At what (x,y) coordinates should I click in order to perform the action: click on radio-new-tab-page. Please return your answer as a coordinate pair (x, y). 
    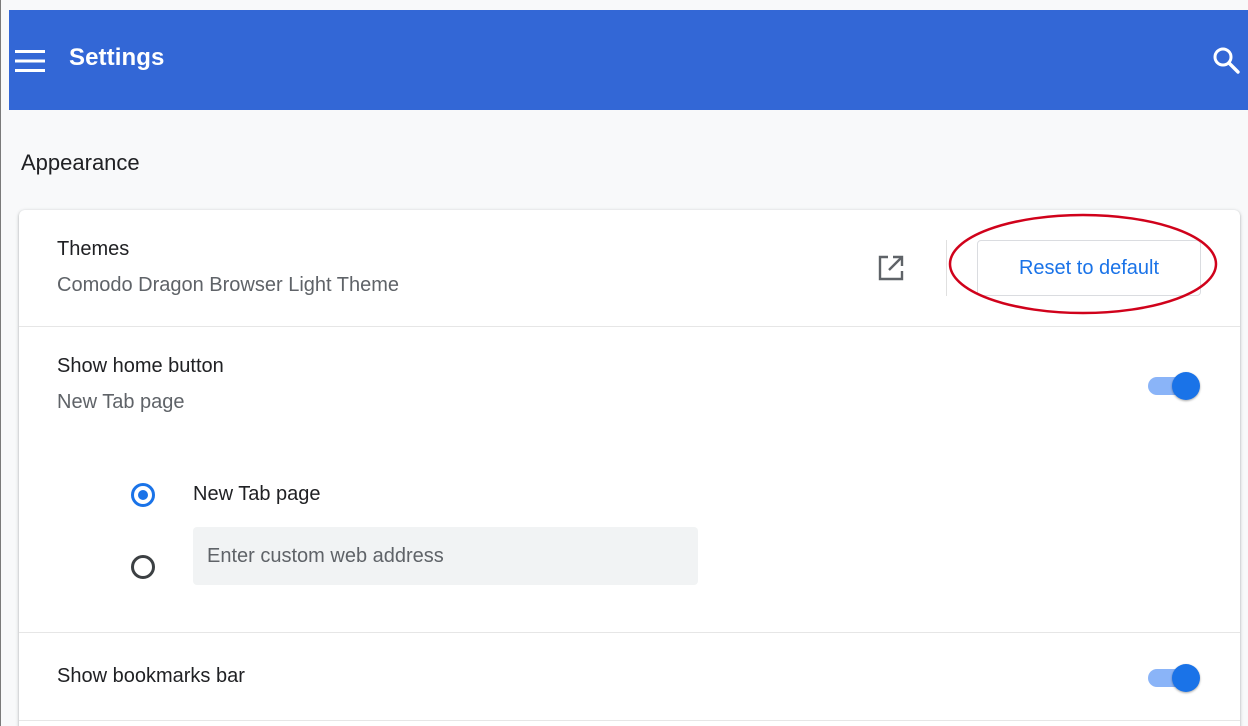
    Looking at the image, I should click on (143, 495).